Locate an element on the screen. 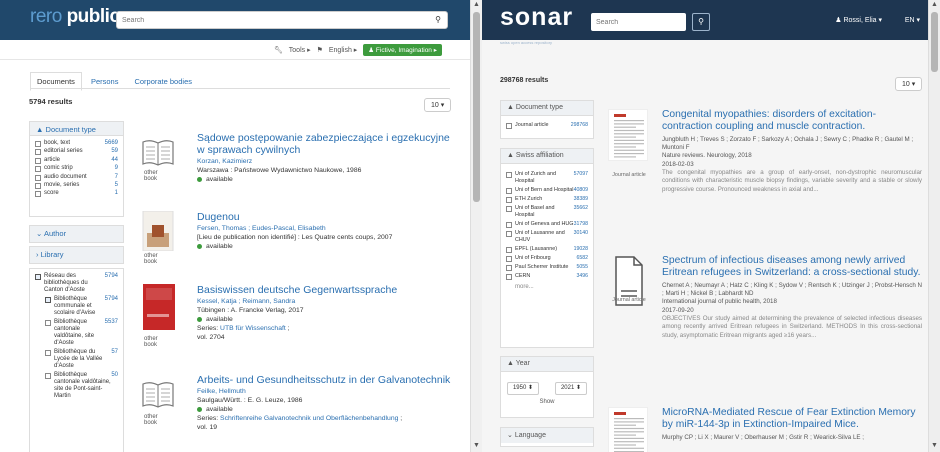  search-icon: ⚲ is located at coordinates (438, 19).